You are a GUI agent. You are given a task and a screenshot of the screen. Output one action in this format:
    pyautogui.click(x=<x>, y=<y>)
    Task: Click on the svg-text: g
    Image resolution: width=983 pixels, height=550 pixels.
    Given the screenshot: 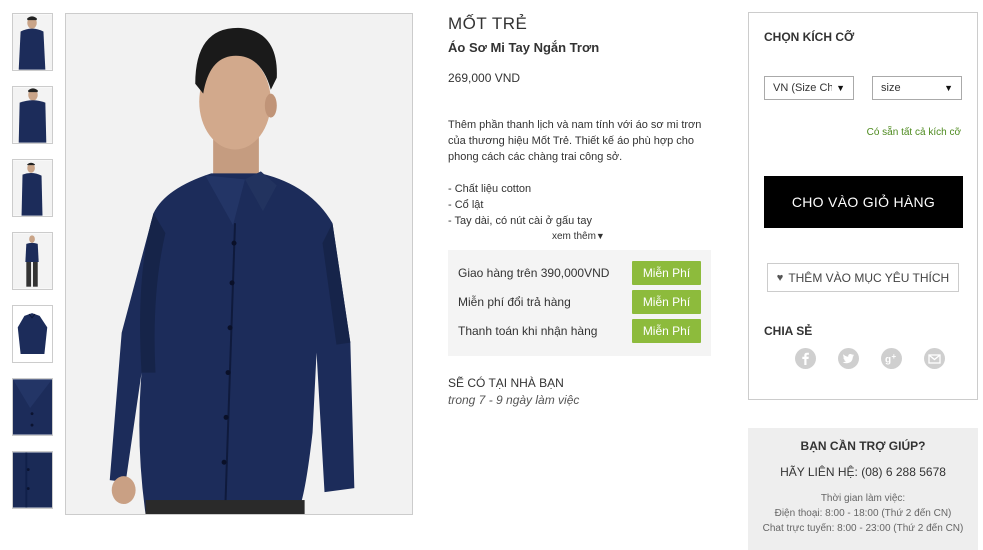 What is the action you would take?
    pyautogui.click(x=888, y=360)
    